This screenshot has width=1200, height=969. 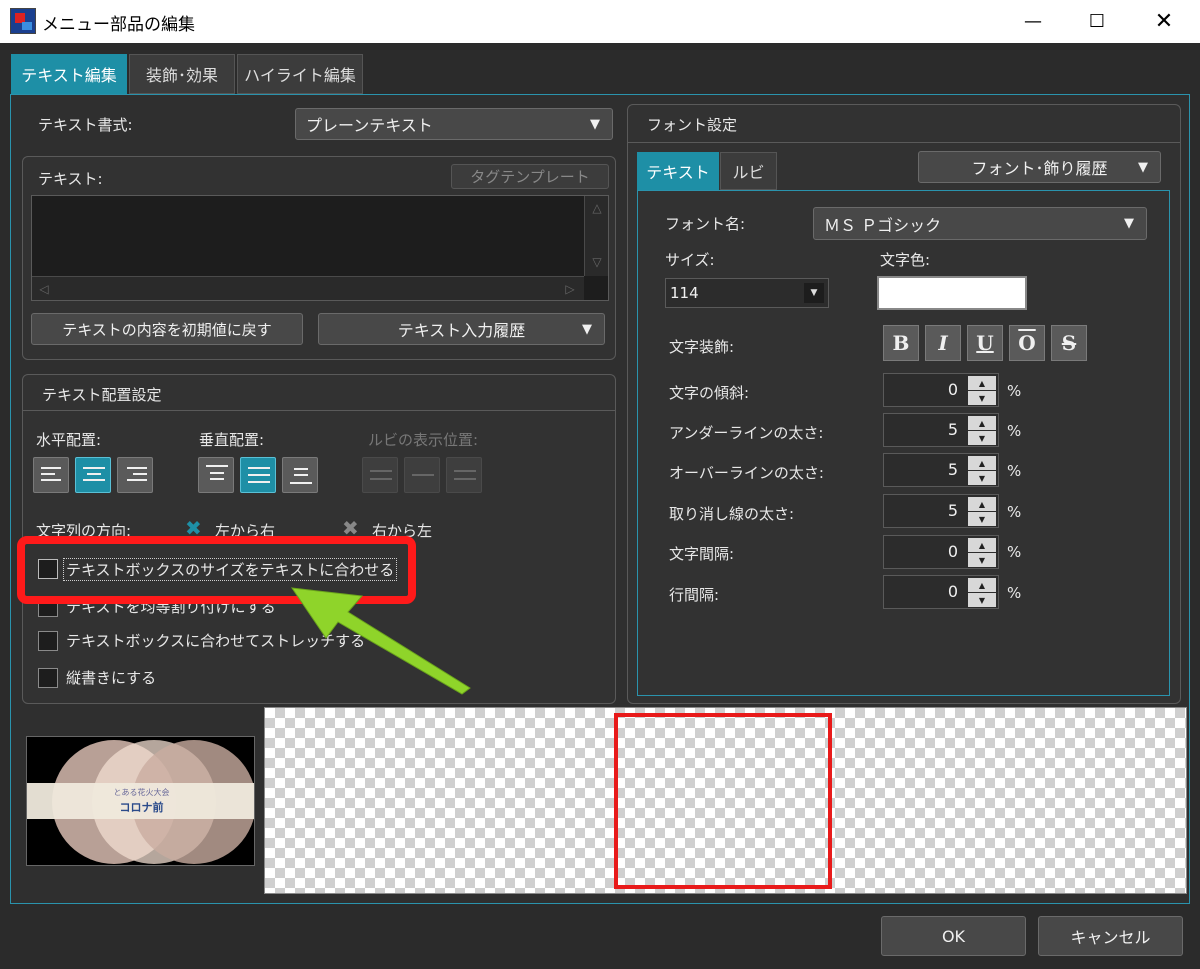 I want to click on underline-button: U, so click(x=985, y=343).